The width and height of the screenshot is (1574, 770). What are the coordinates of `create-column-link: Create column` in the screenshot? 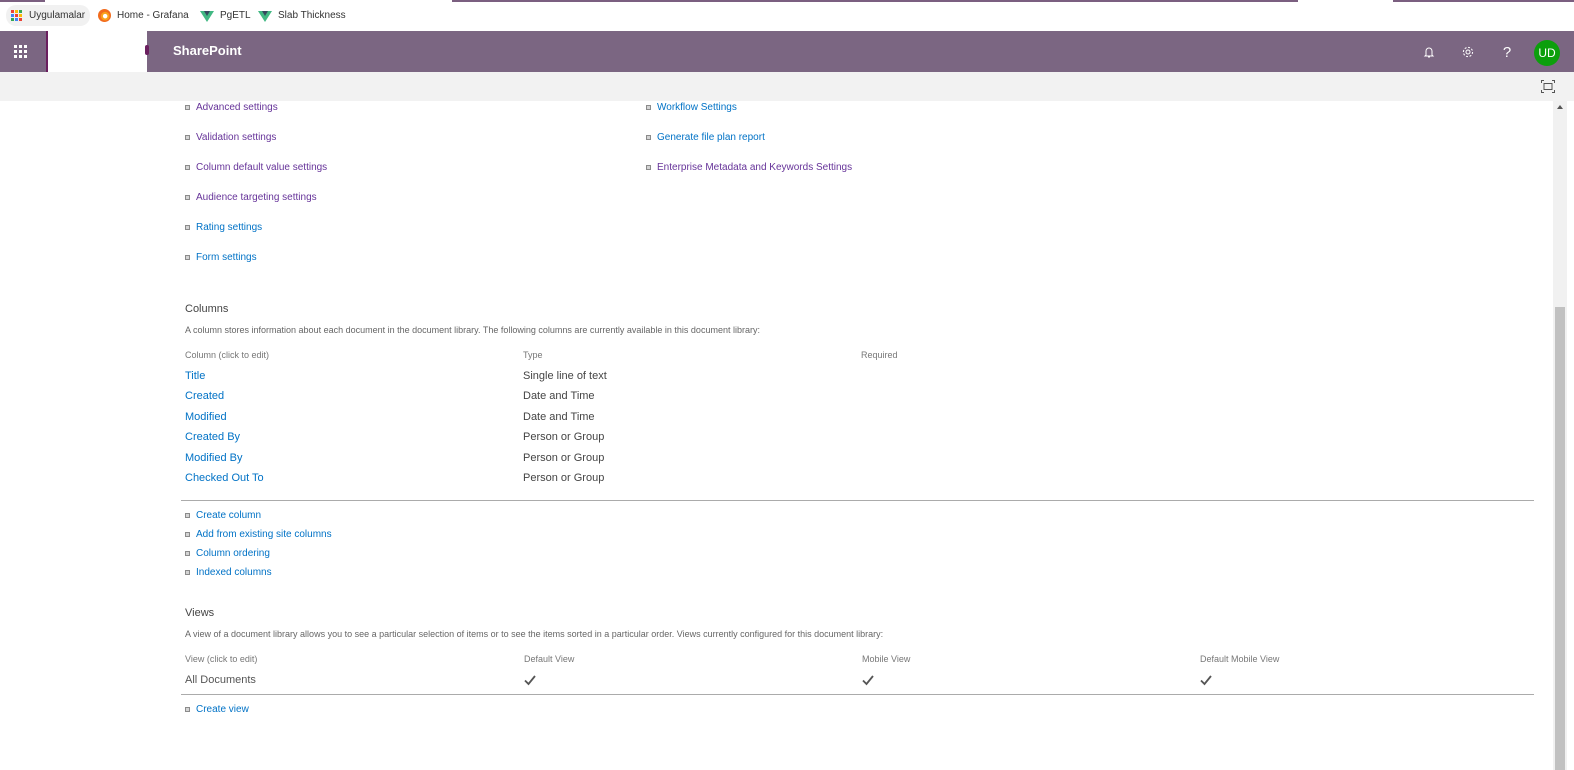 It's located at (223, 515).